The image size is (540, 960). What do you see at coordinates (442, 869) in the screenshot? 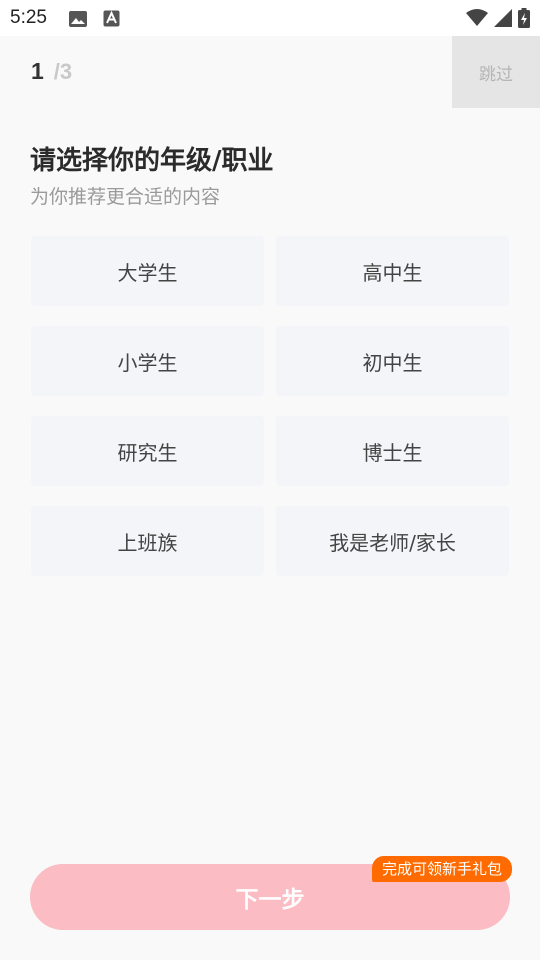
I see `gift-badge: 完成可领新手礼包` at bounding box center [442, 869].